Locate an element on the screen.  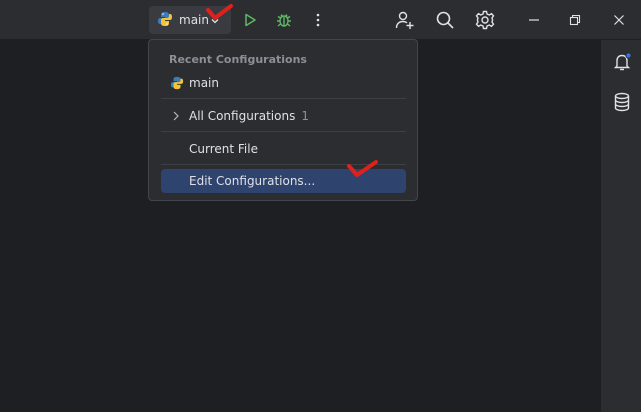
title-bar: main is located at coordinates (320, 20).